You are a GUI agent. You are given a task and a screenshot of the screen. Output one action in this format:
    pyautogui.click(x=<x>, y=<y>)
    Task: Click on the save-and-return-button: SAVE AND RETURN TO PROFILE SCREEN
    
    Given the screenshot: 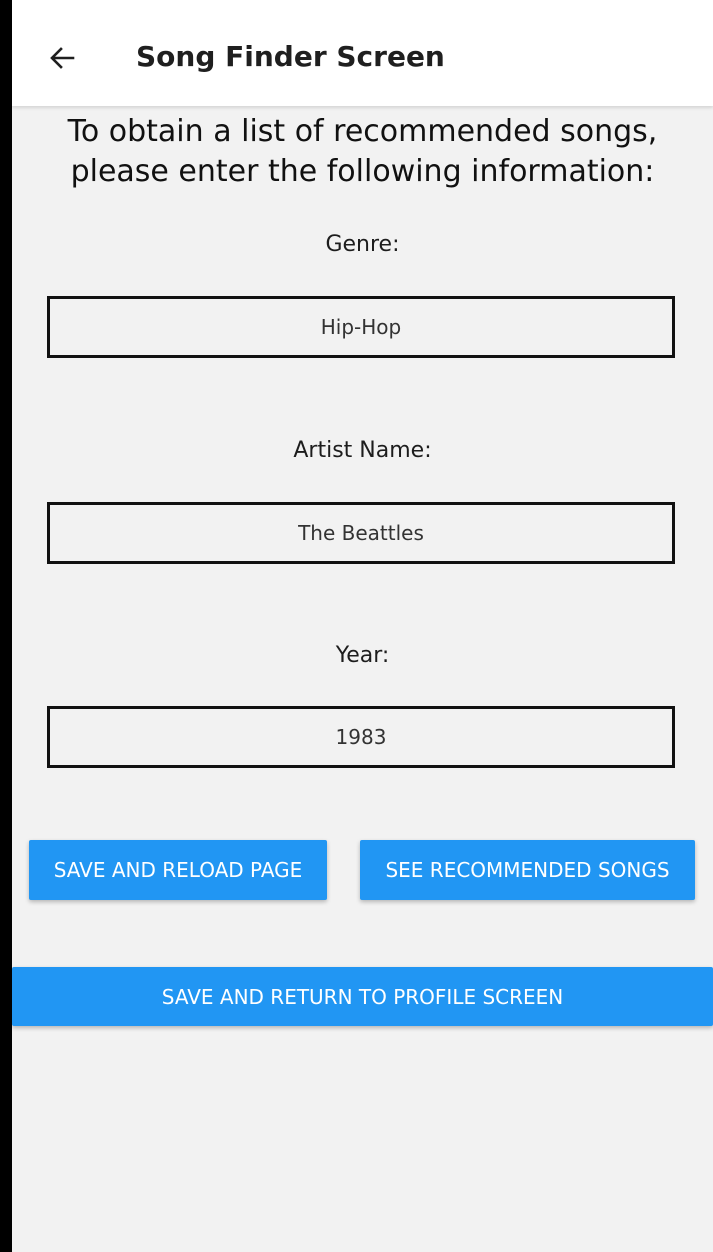 What is the action you would take?
    pyautogui.click(x=362, y=996)
    